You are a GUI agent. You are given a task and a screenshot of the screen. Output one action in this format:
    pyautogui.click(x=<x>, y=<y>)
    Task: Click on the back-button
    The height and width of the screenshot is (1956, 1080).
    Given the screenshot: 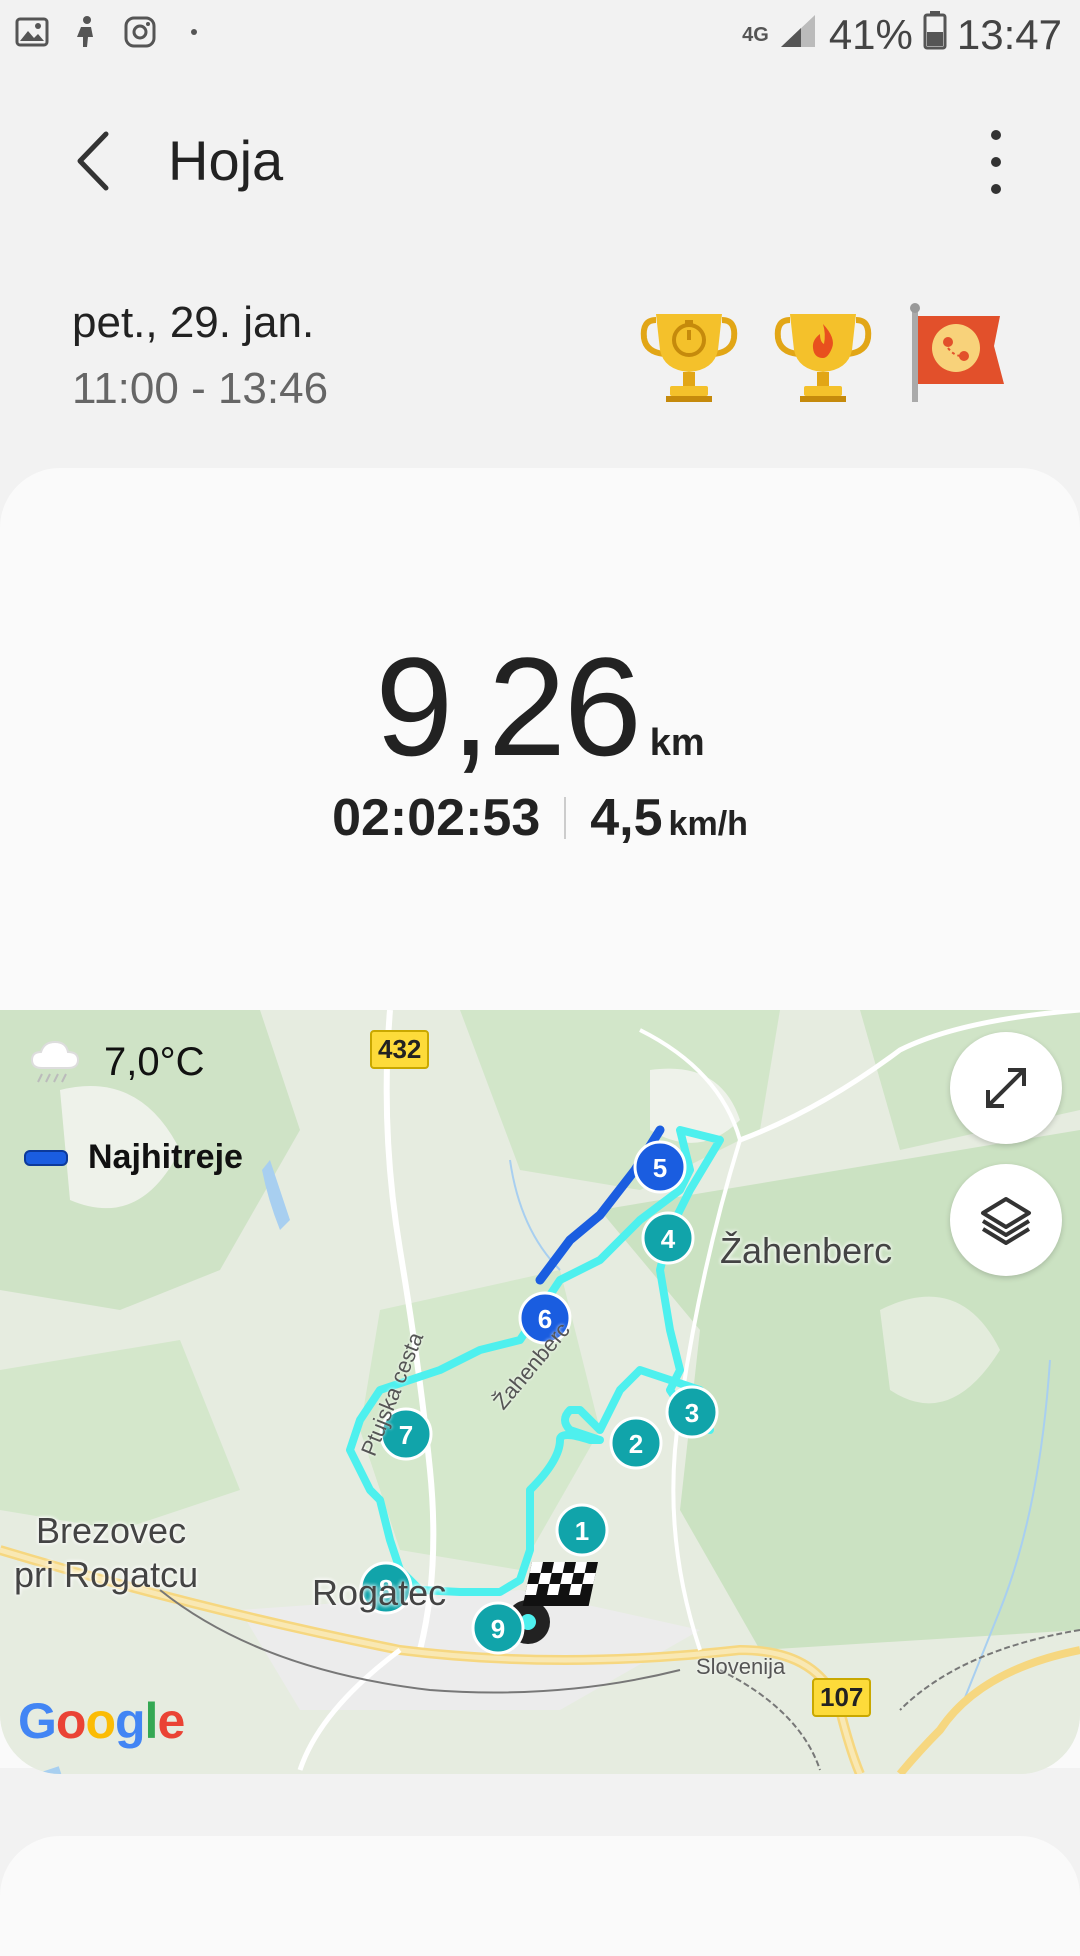 What is the action you would take?
    pyautogui.click(x=95, y=161)
    